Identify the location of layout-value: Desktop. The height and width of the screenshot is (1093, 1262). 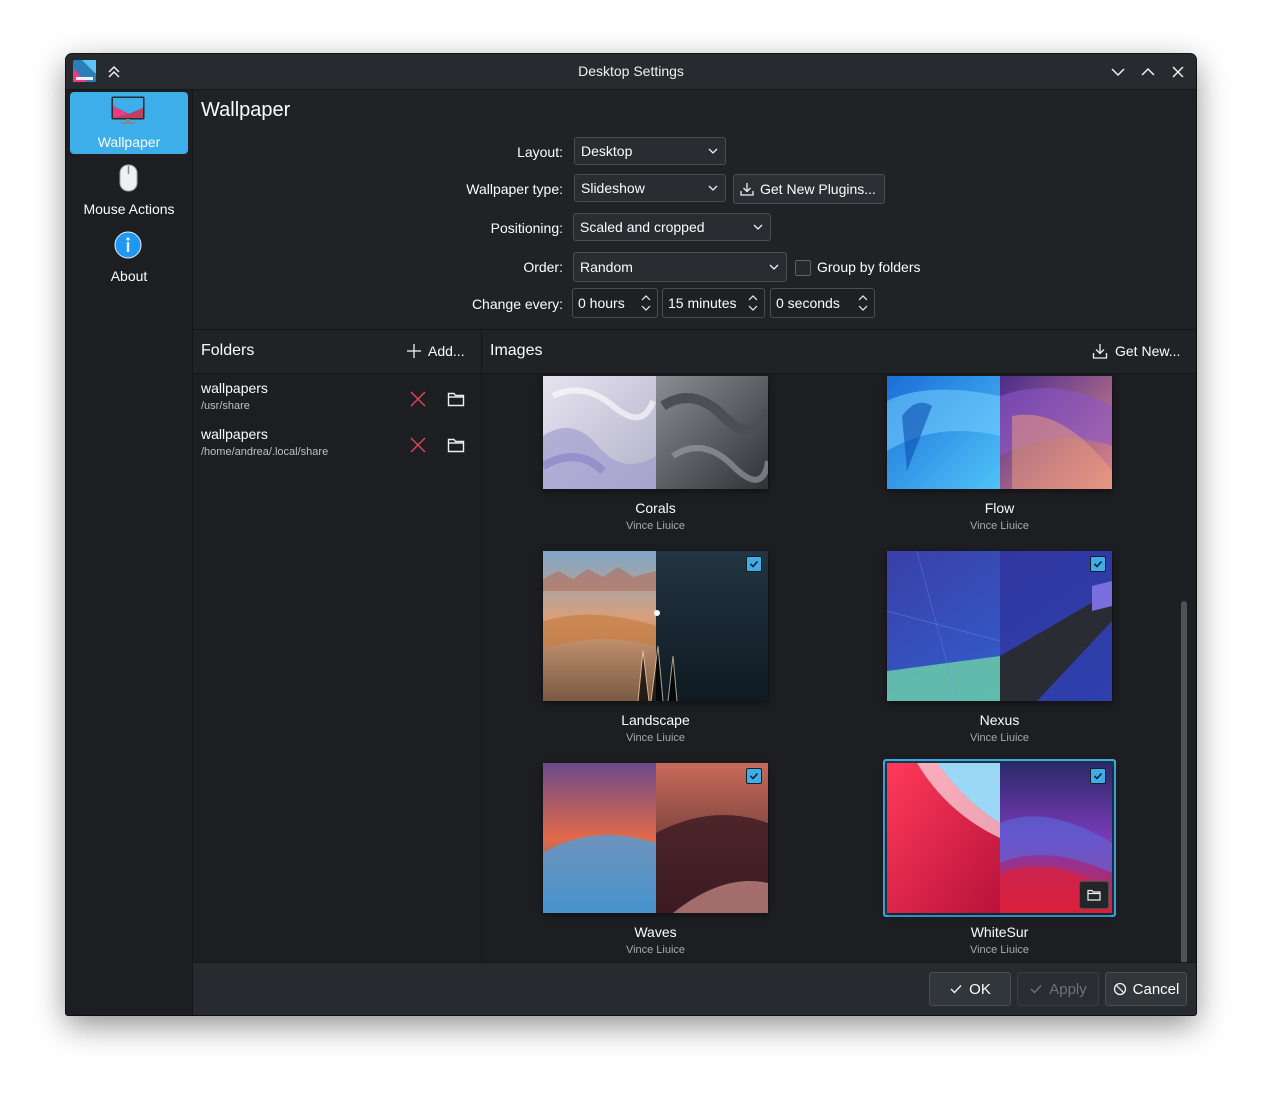
(607, 151).